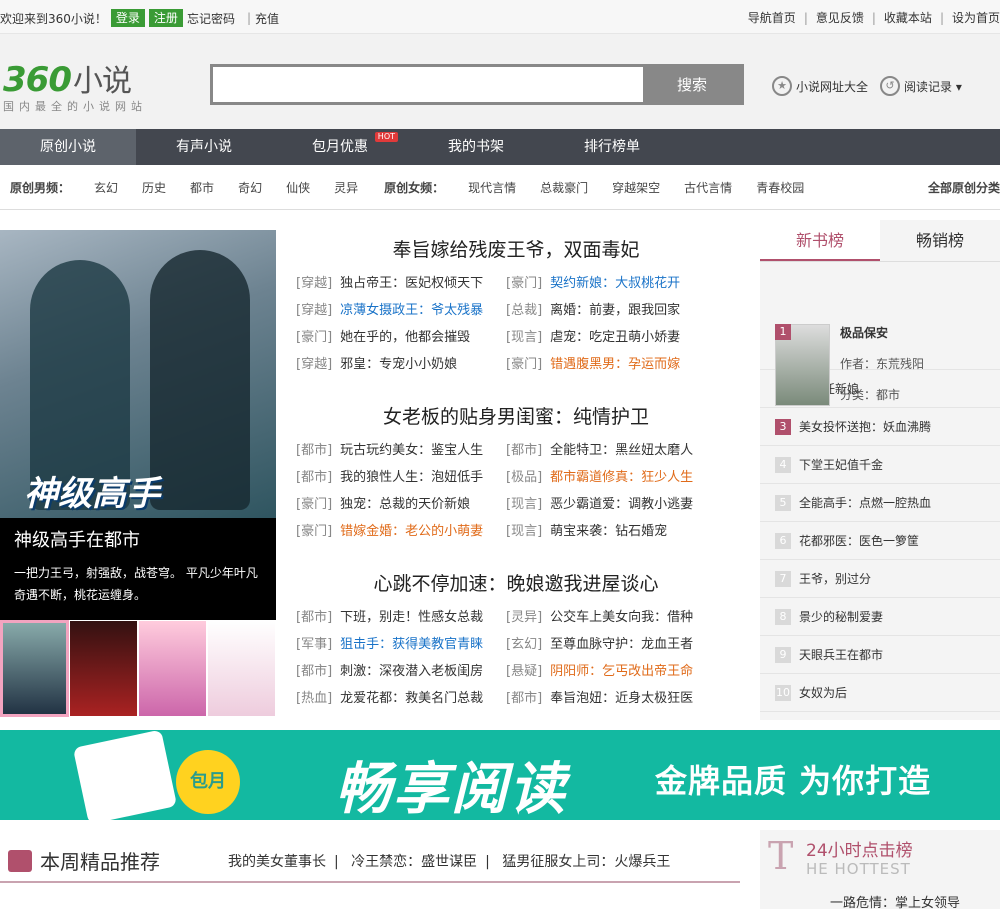 The width and height of the screenshot is (1000, 911). Describe the element at coordinates (835, 579) in the screenshot. I see `rank-title: 王爷，别过分` at that location.